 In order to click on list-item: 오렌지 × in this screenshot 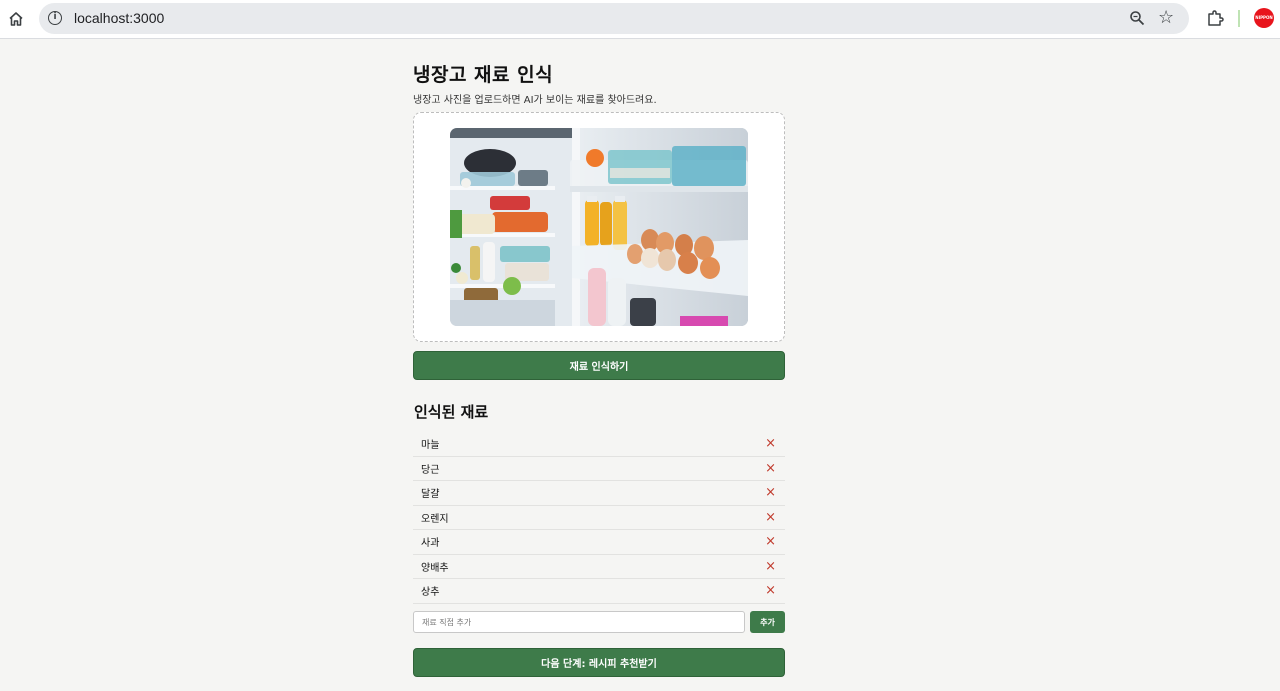, I will do `click(599, 518)`.